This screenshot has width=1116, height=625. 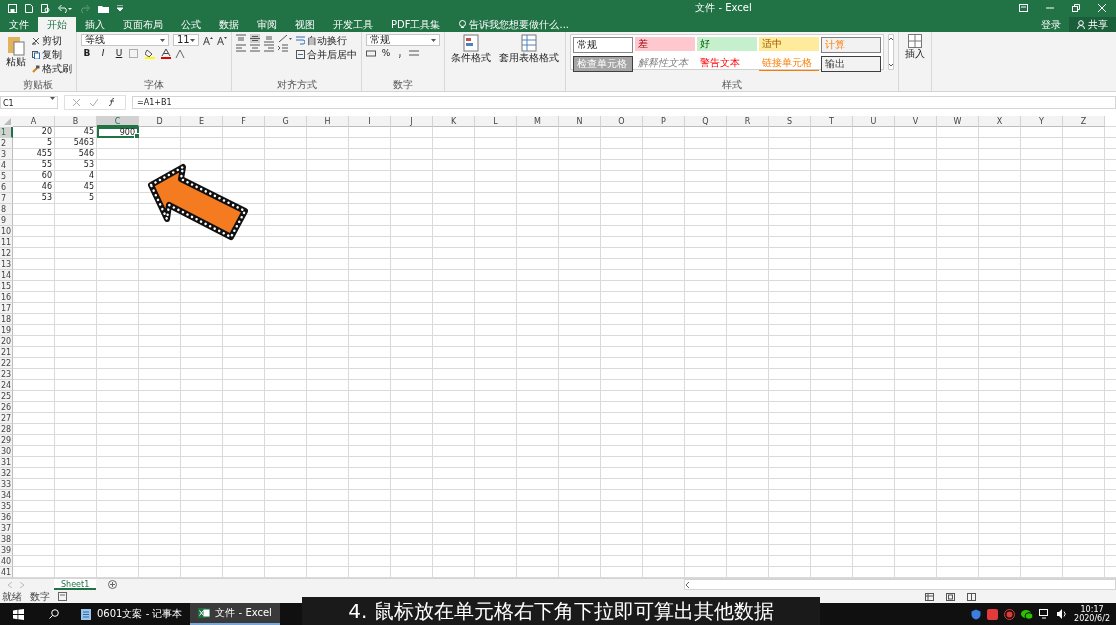 What do you see at coordinates (120, 8) in the screenshot?
I see `customize-icon` at bounding box center [120, 8].